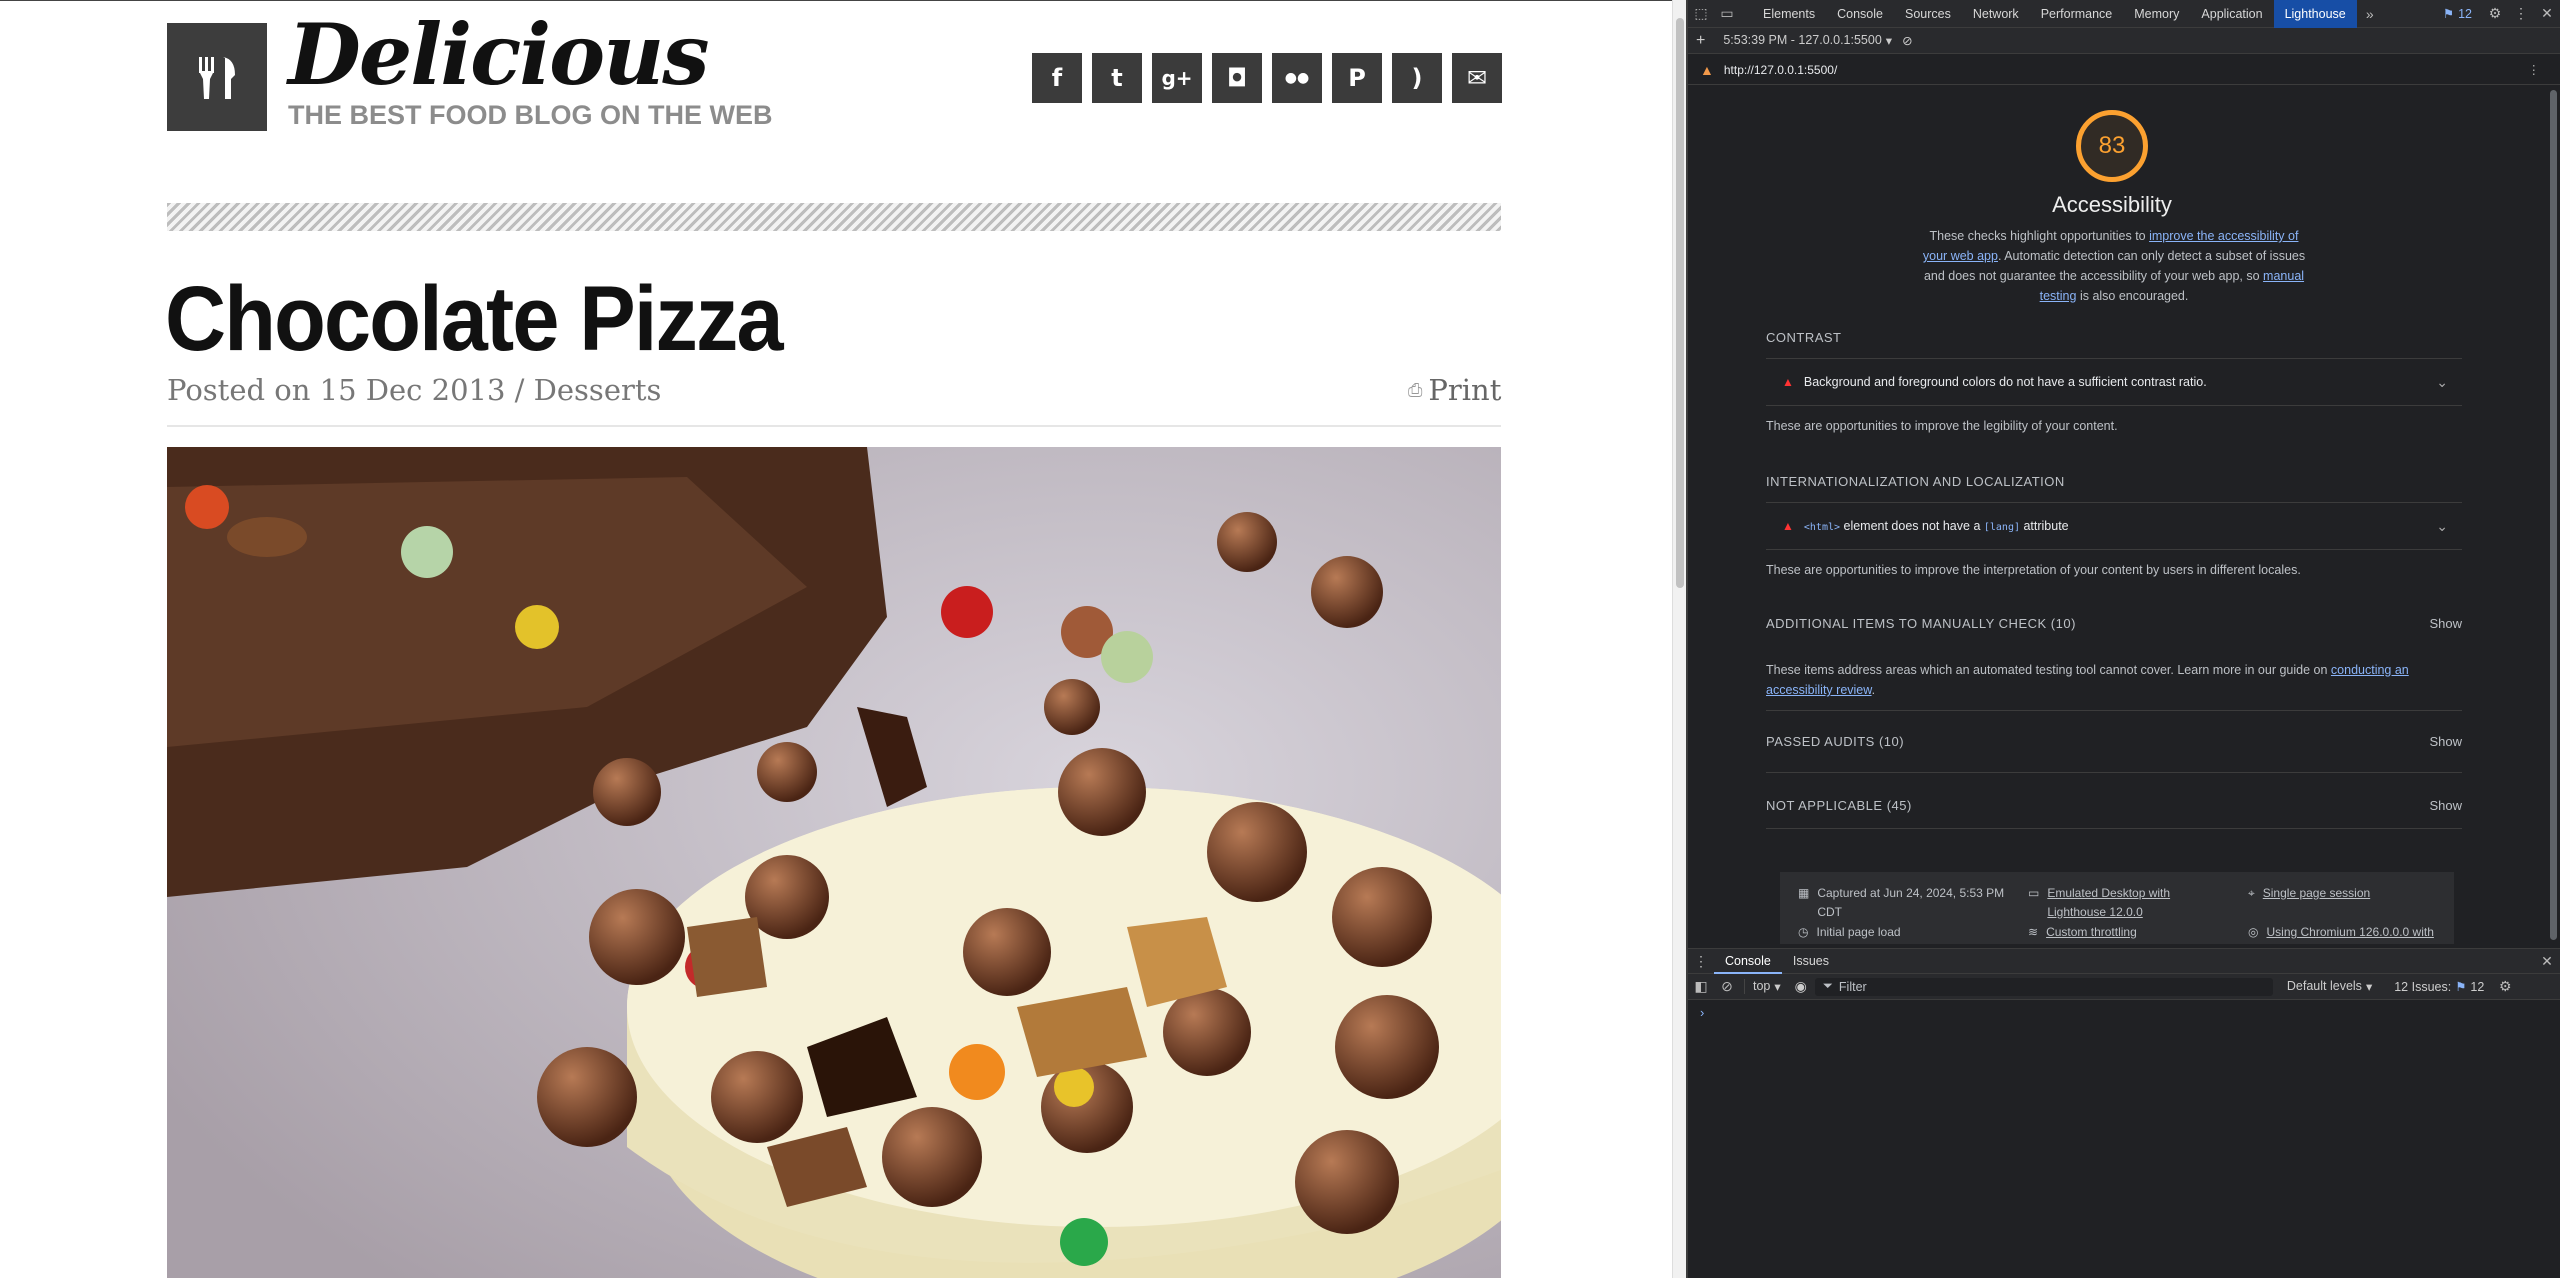 The width and height of the screenshot is (2560, 1278). Describe the element at coordinates (1748, 961) in the screenshot. I see `drawer-tab-console: Console` at that location.